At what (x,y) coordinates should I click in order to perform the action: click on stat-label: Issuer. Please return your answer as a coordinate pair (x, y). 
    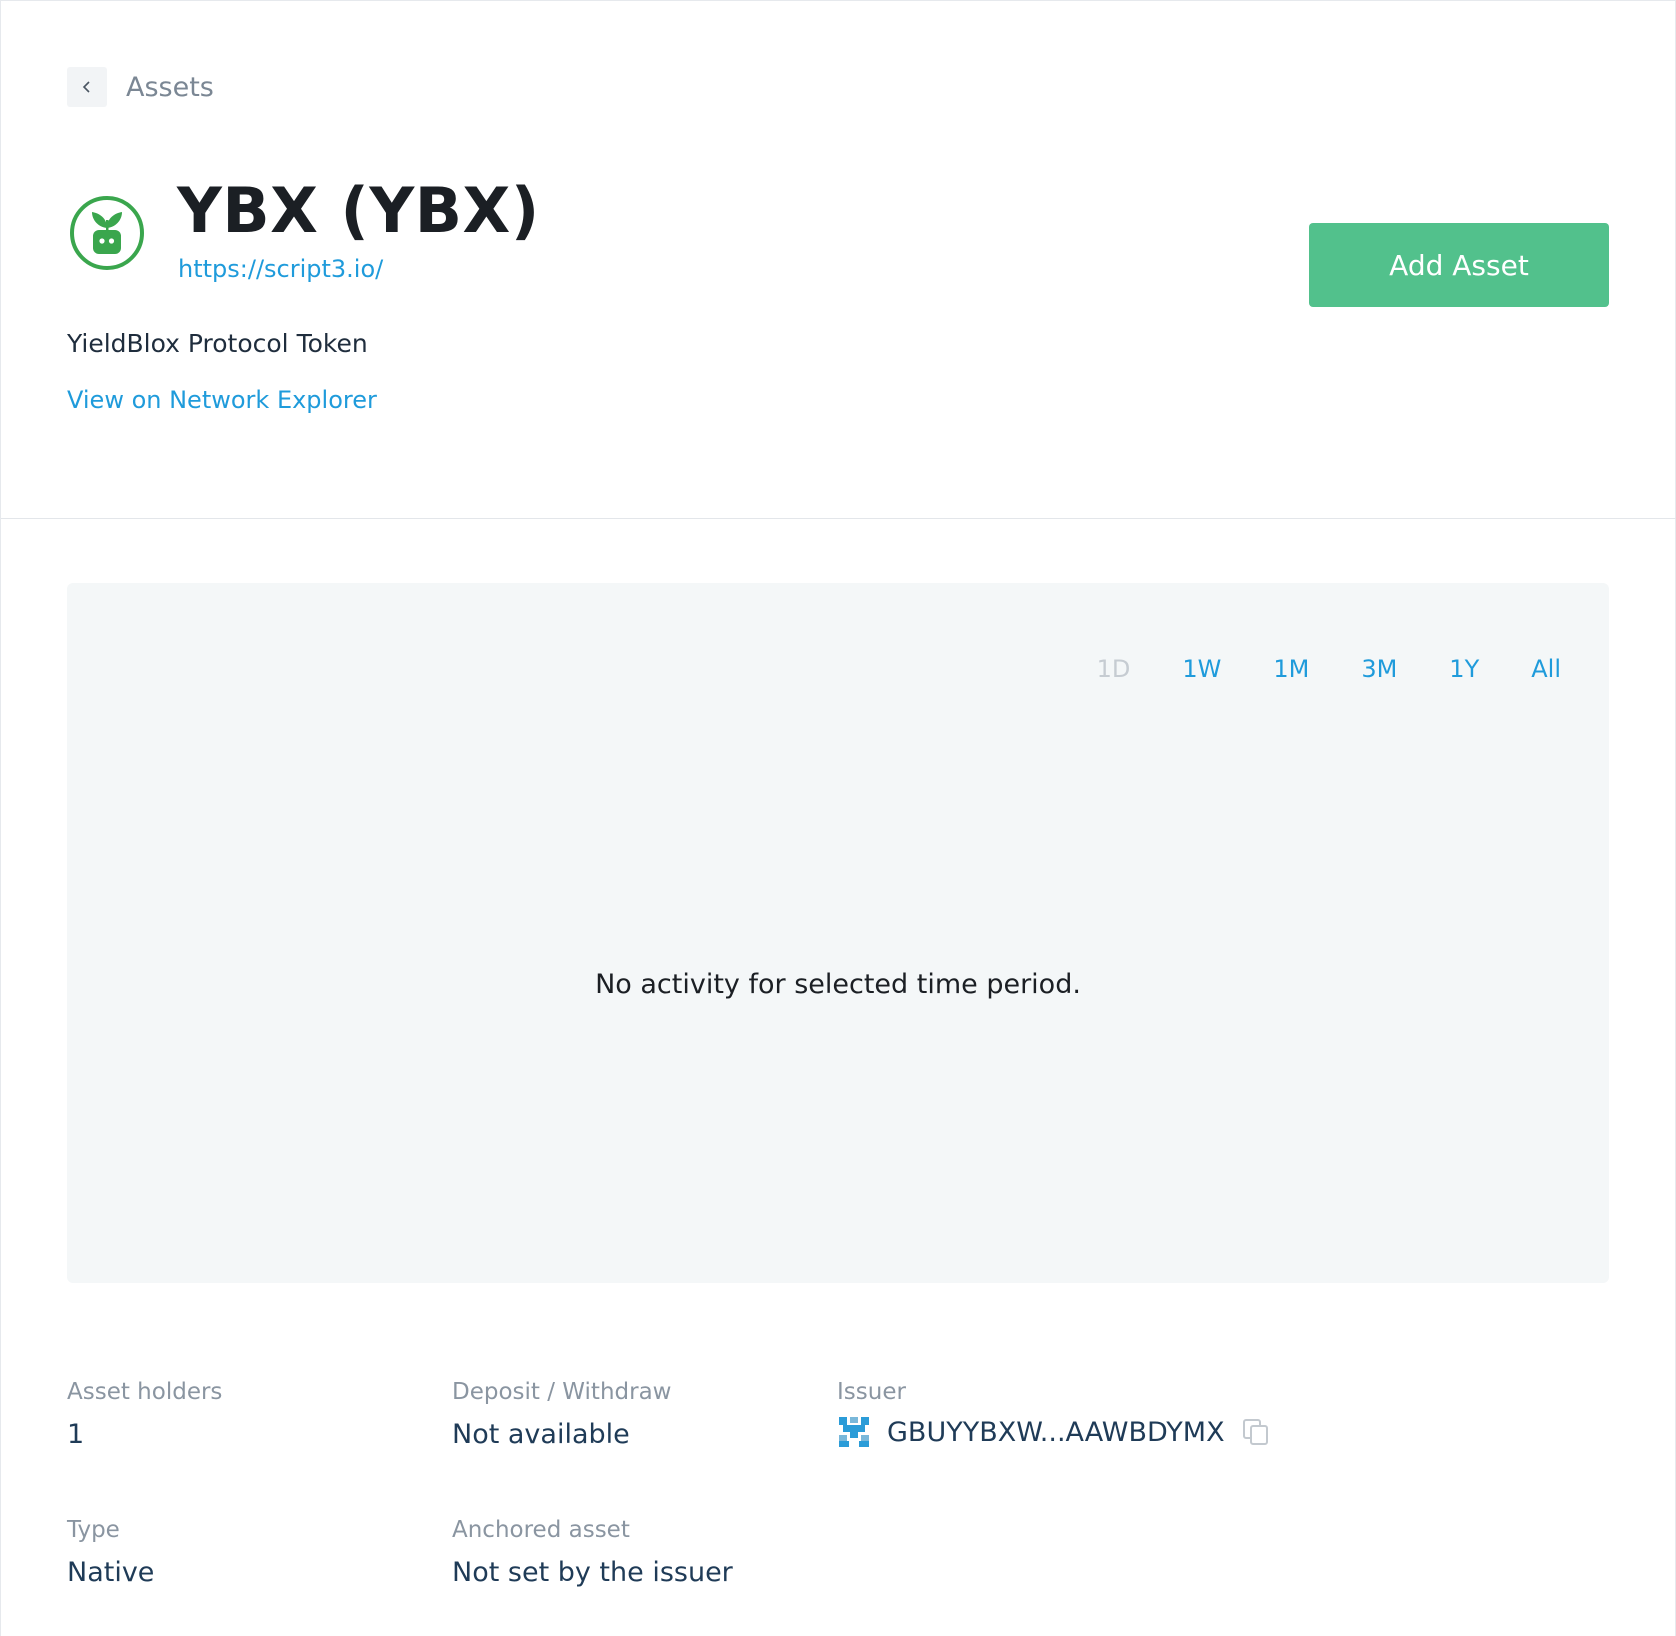
    Looking at the image, I should click on (871, 1392).